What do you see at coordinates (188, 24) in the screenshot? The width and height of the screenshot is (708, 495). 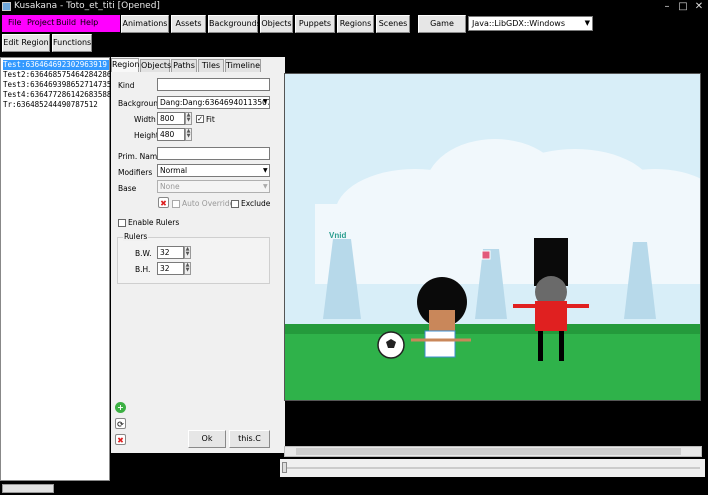 I see `assets-button: Assets` at bounding box center [188, 24].